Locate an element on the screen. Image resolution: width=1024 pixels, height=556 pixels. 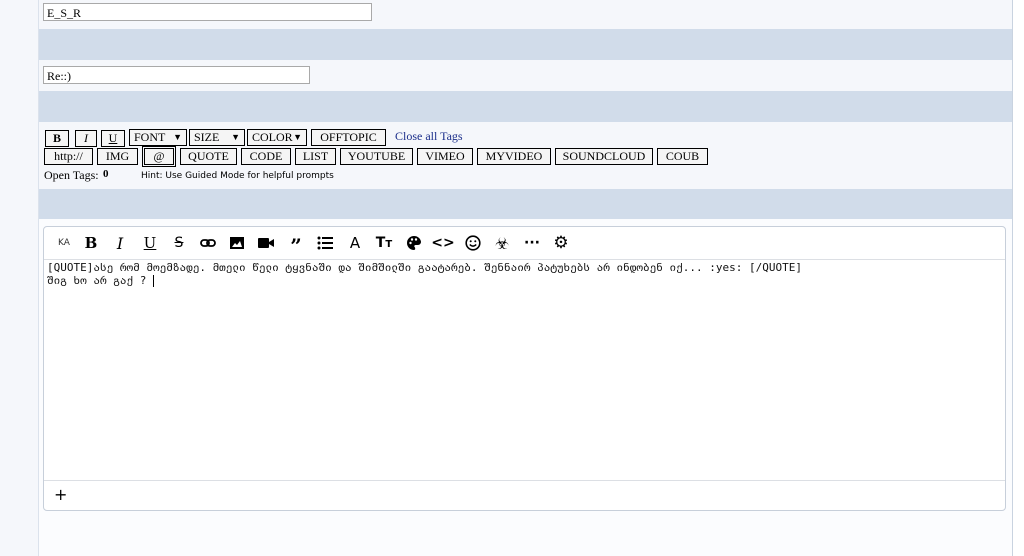
text-caret is located at coordinates (153, 281).